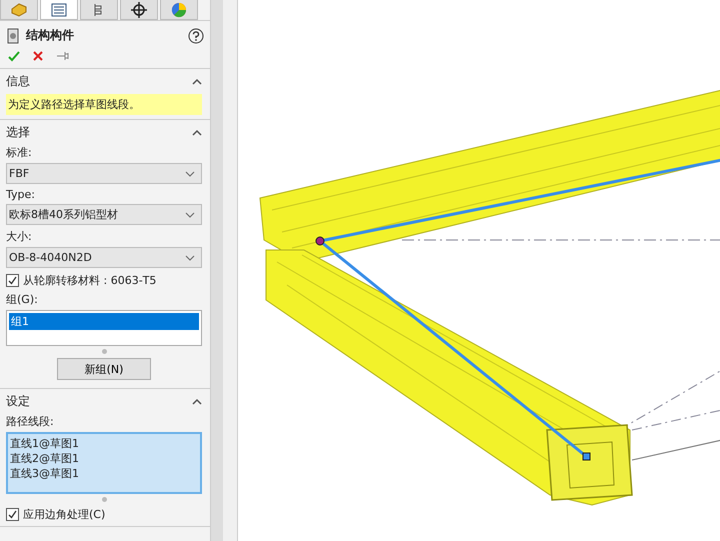 This screenshot has width=720, height=541. What do you see at coordinates (38, 56) in the screenshot?
I see `close-icon` at bounding box center [38, 56].